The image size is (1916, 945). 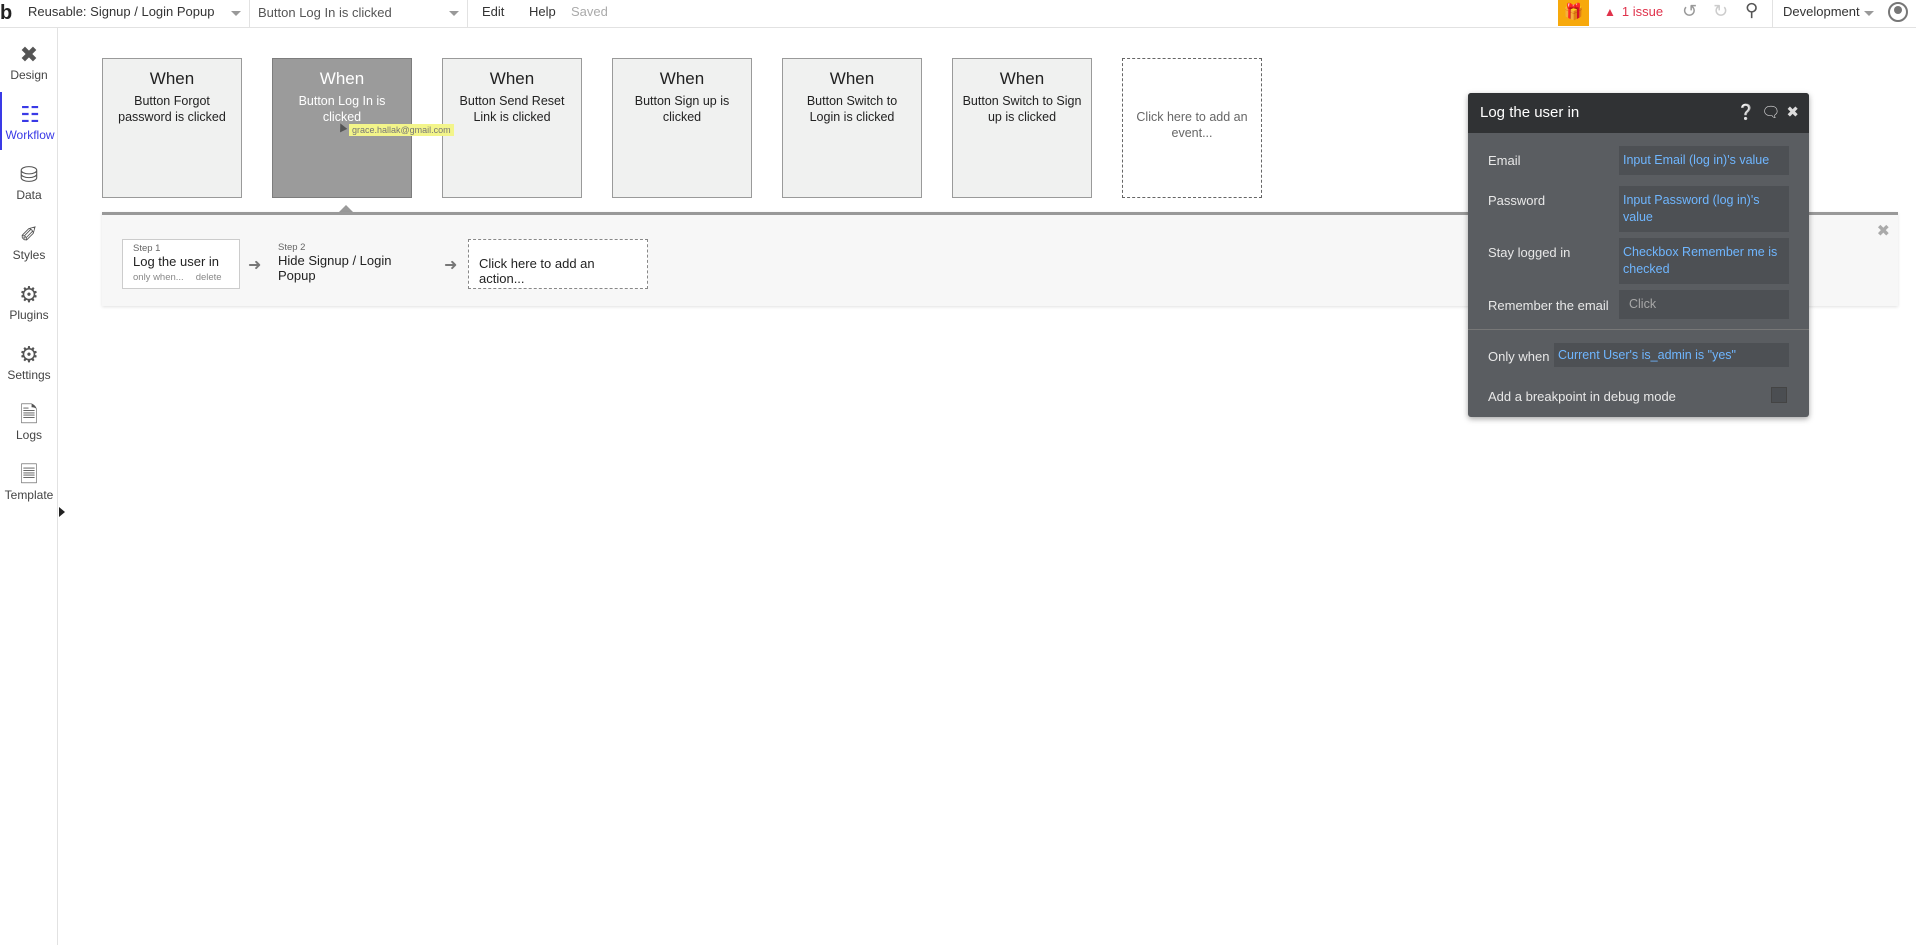 What do you see at coordinates (1779, 395) in the screenshot?
I see `breakpoint-checkbox` at bounding box center [1779, 395].